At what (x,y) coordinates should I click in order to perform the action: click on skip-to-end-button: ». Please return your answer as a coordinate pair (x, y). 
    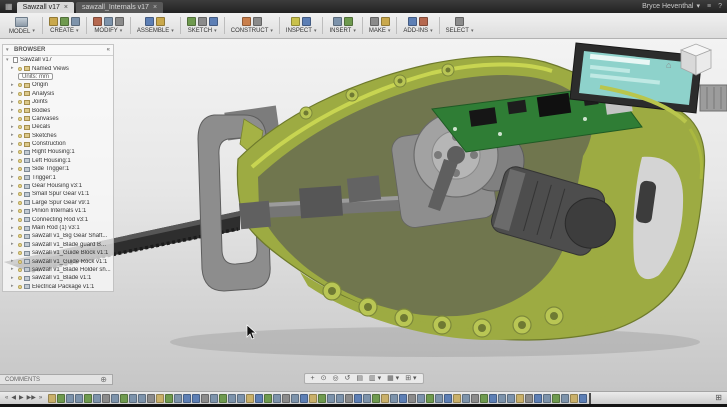
    Looking at the image, I should click on (40, 398).